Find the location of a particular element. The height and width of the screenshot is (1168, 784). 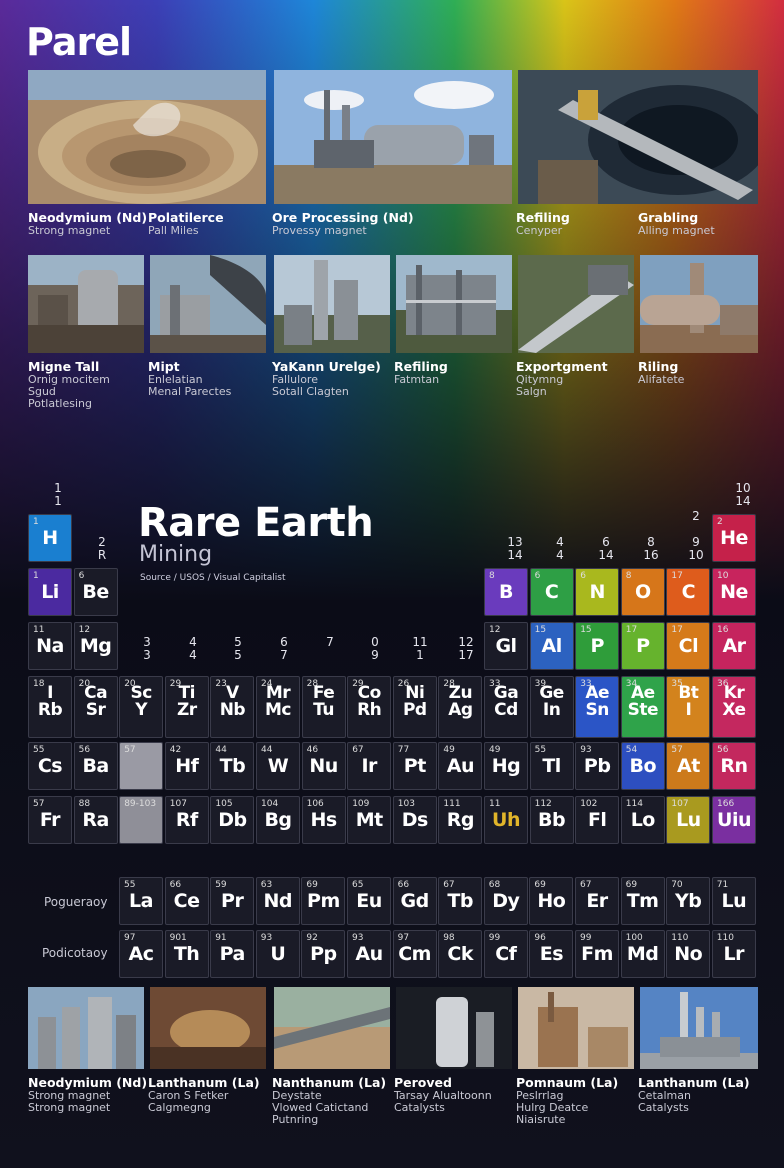

element-cell: 34 Ae Ste is located at coordinates (642, 707).